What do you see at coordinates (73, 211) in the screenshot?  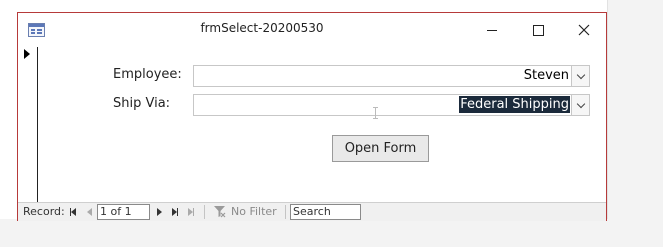 I see `first-record-button` at bounding box center [73, 211].